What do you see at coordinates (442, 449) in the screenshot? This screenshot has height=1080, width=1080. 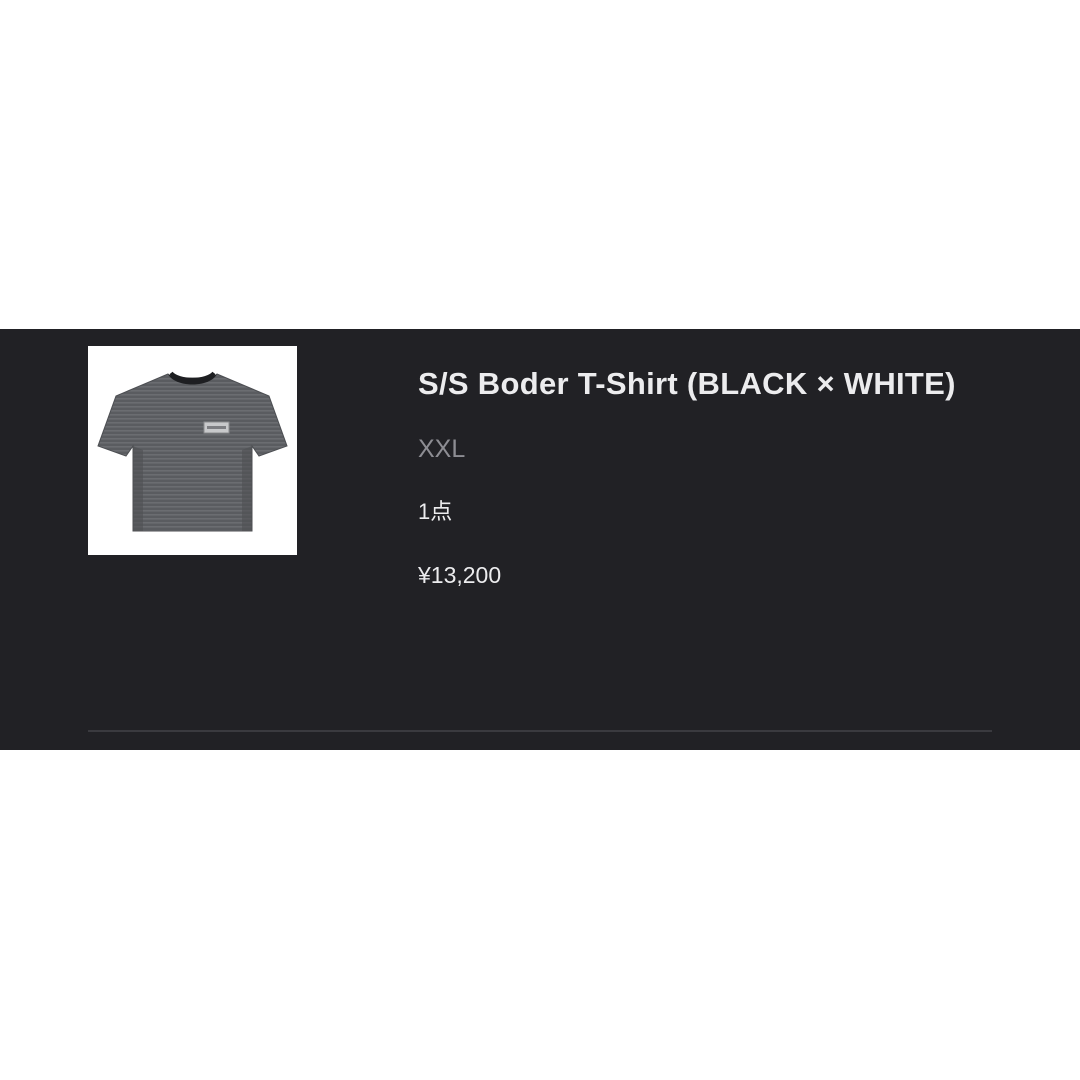 I see `size-label: XXL` at bounding box center [442, 449].